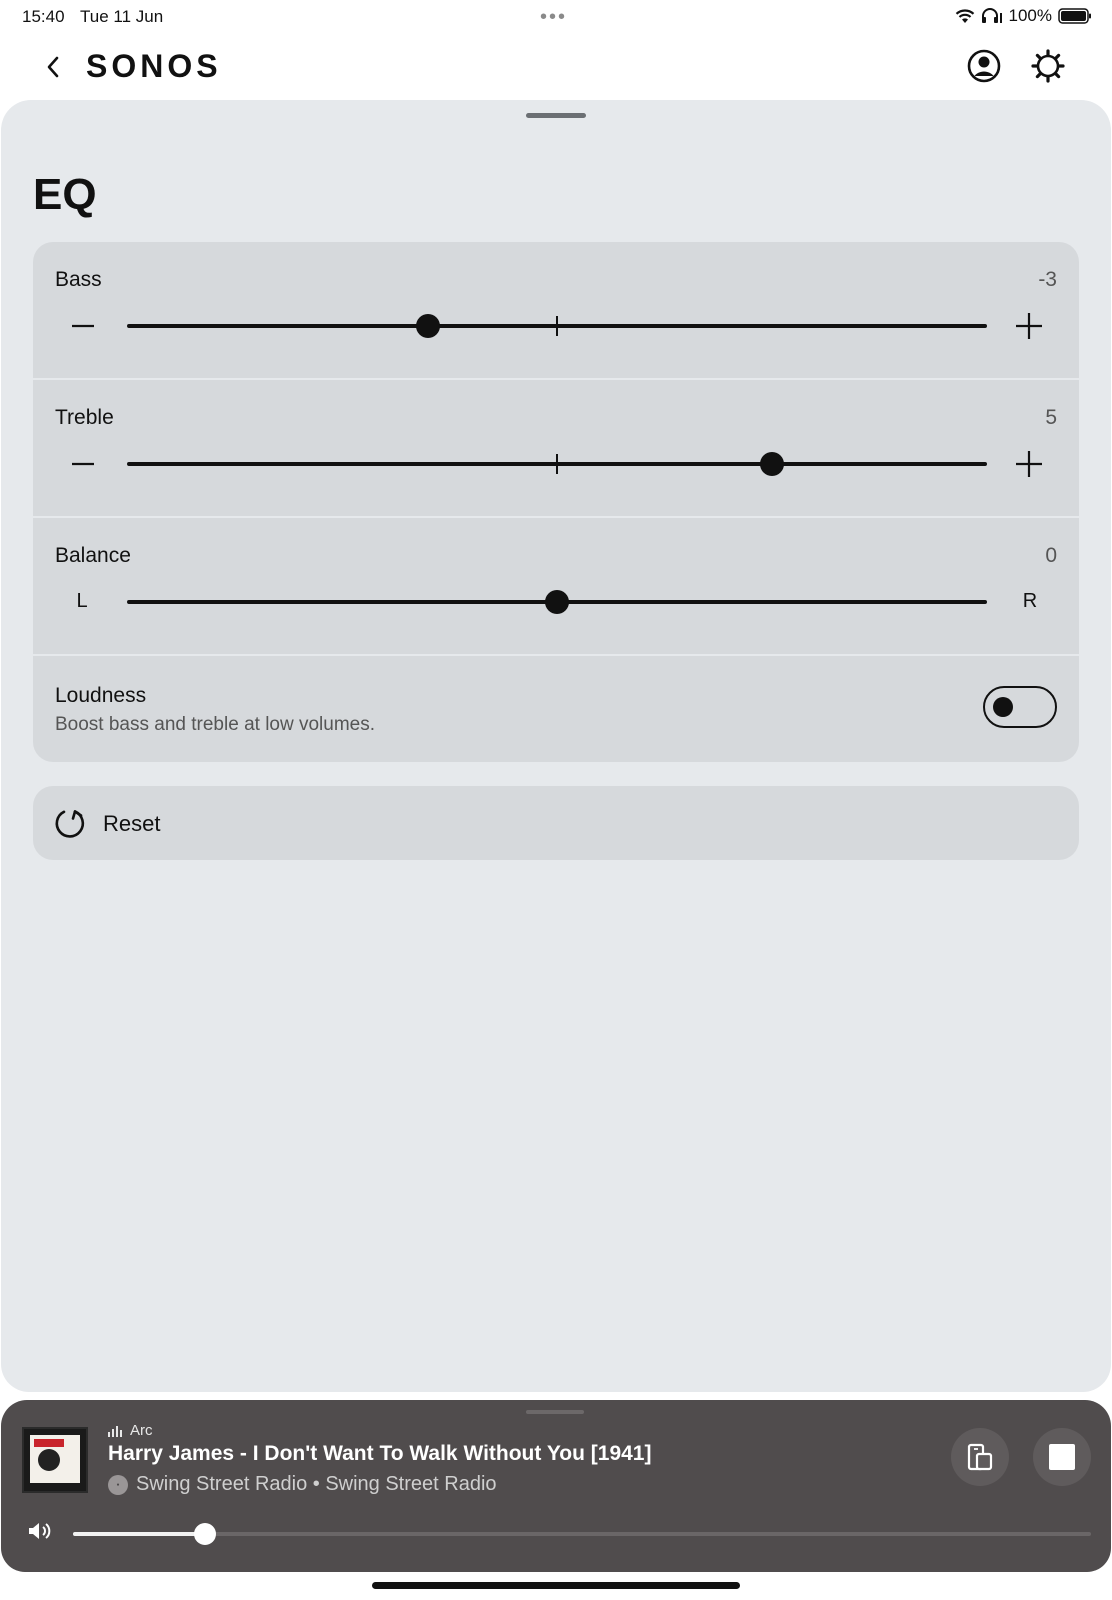 Image resolution: width=1112 pixels, height=1600 pixels. What do you see at coordinates (964, 16) in the screenshot?
I see `wifi-icon` at bounding box center [964, 16].